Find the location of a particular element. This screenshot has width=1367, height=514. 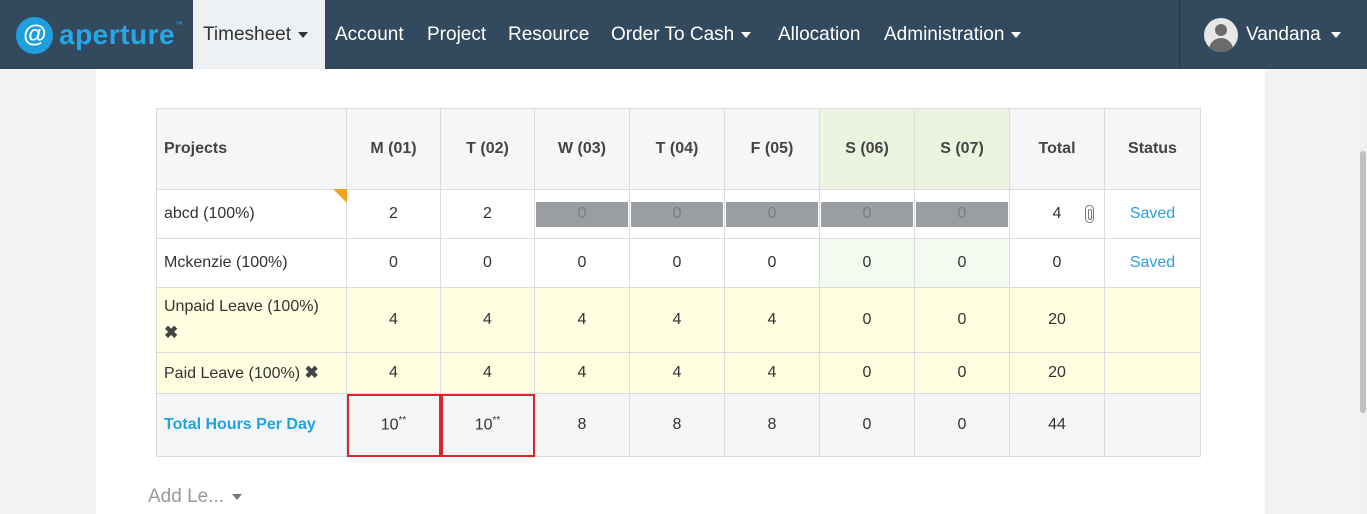

table-row-leave: Paid Leave (100%) ✖ 4 4 4 4 4 0 0 20 is located at coordinates (678, 373).